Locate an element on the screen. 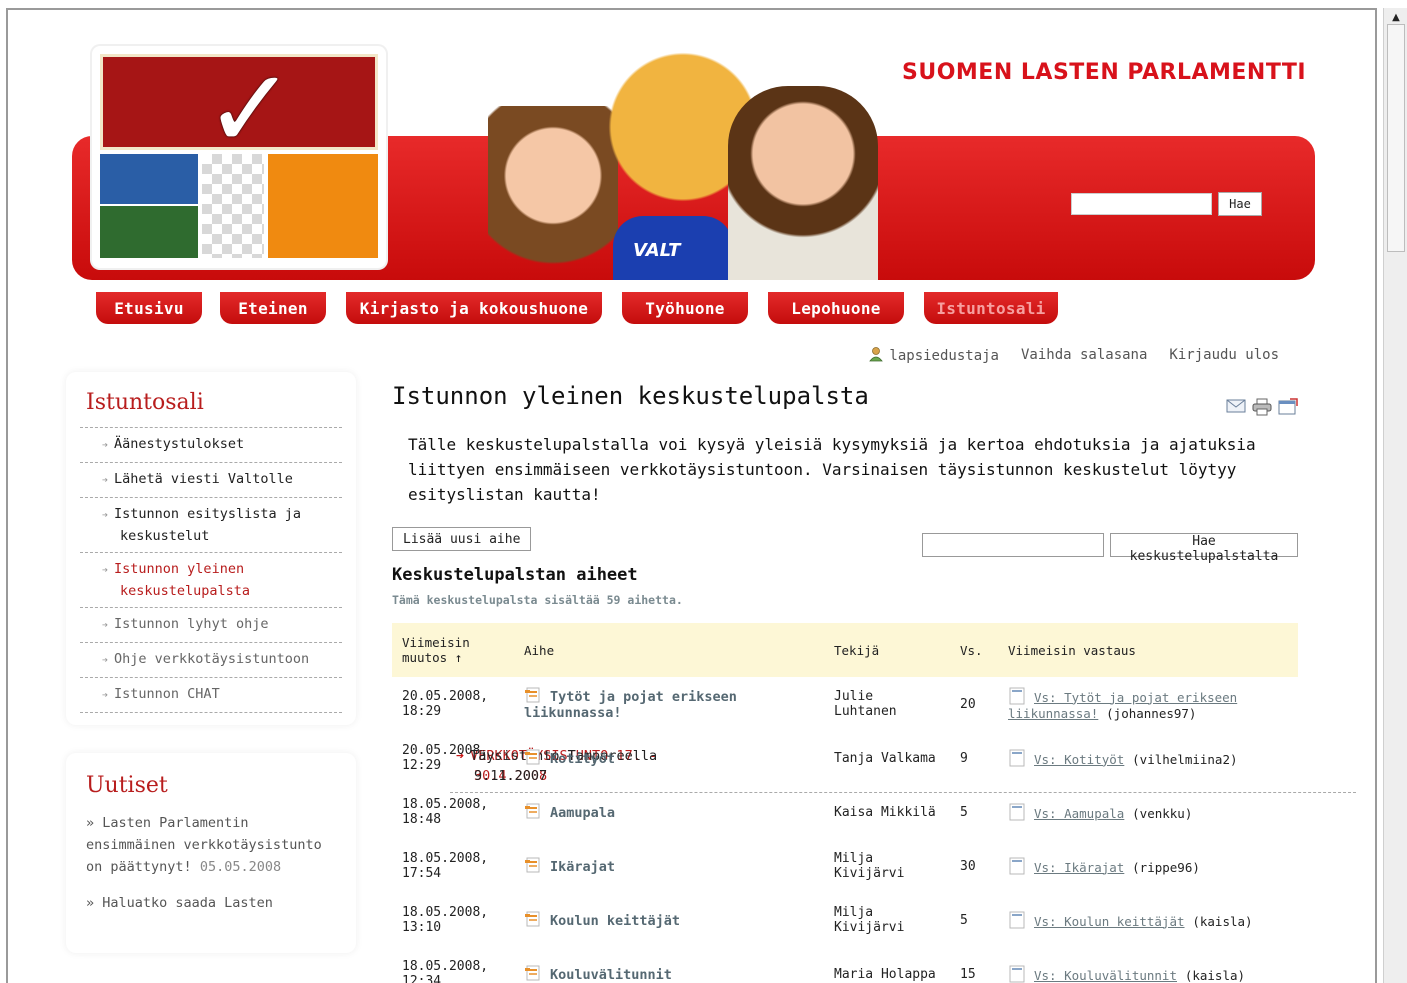  sidebar-item-laheta-viesti: ➔ Lähetä viesti Valtolle is located at coordinates (211, 480).